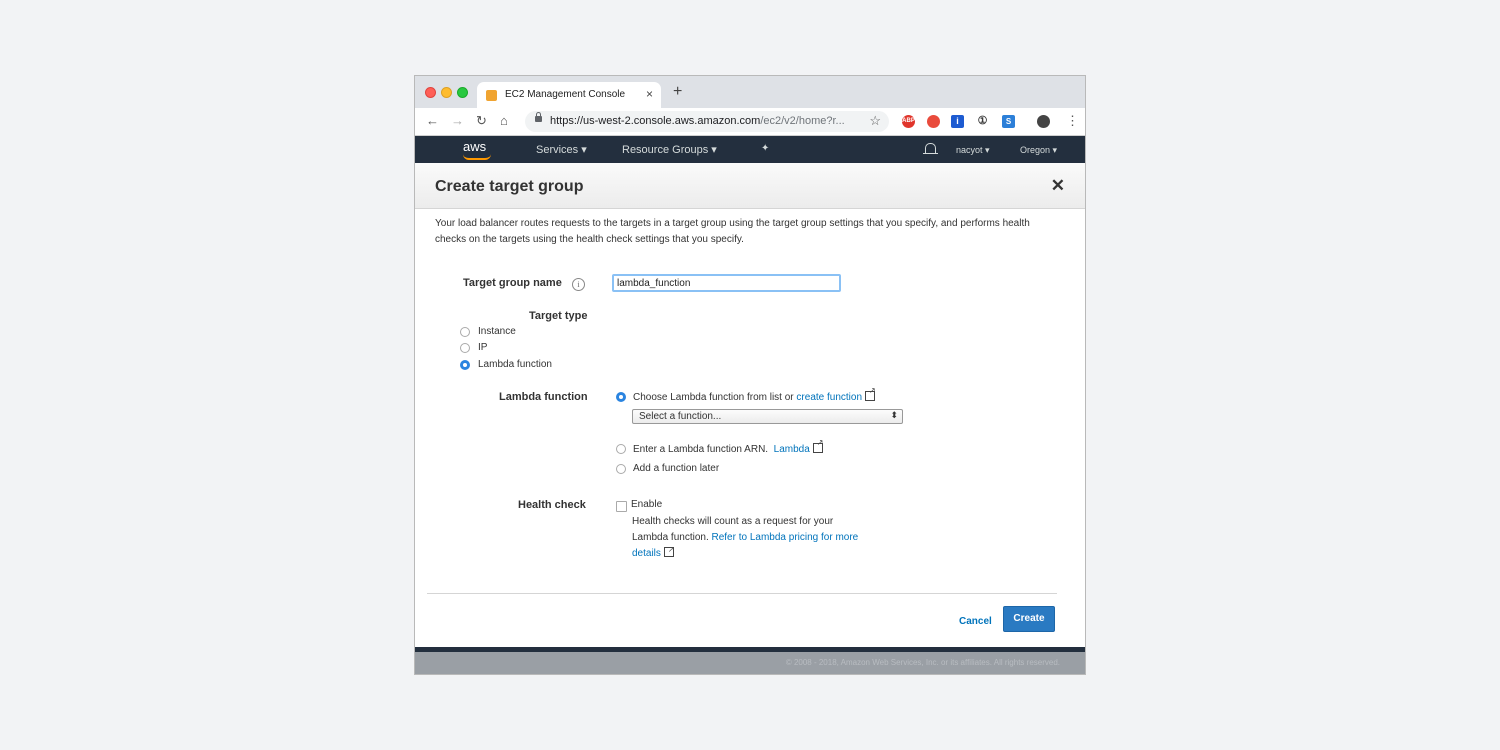 This screenshot has width=1500, height=750. What do you see at coordinates (975, 621) in the screenshot?
I see `cancel-button: Cancel` at bounding box center [975, 621].